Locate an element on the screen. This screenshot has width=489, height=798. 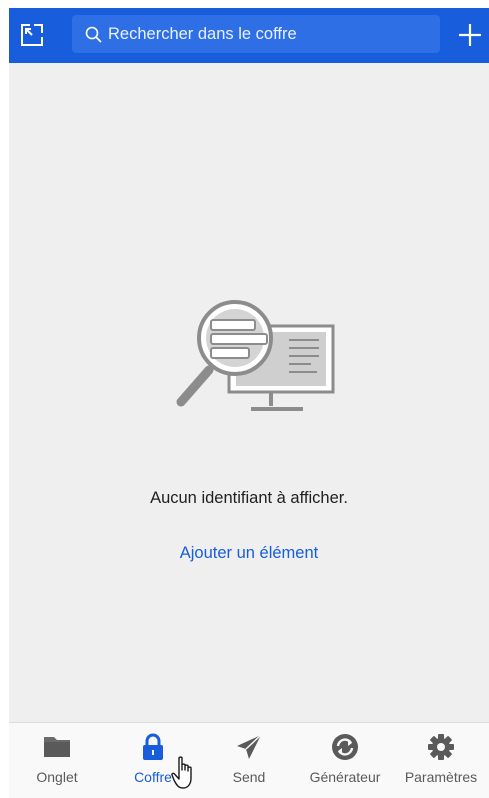
gear-icon is located at coordinates (441, 747).